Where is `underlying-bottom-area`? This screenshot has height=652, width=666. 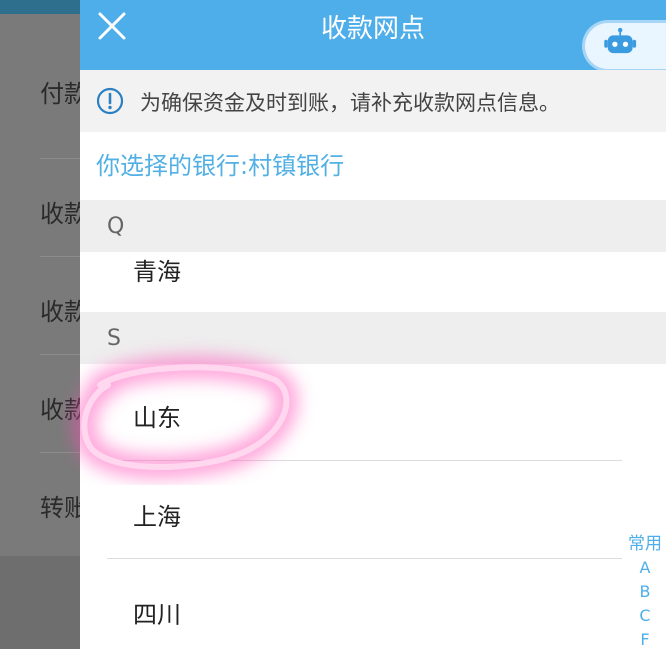
underlying-bottom-area is located at coordinates (40, 602).